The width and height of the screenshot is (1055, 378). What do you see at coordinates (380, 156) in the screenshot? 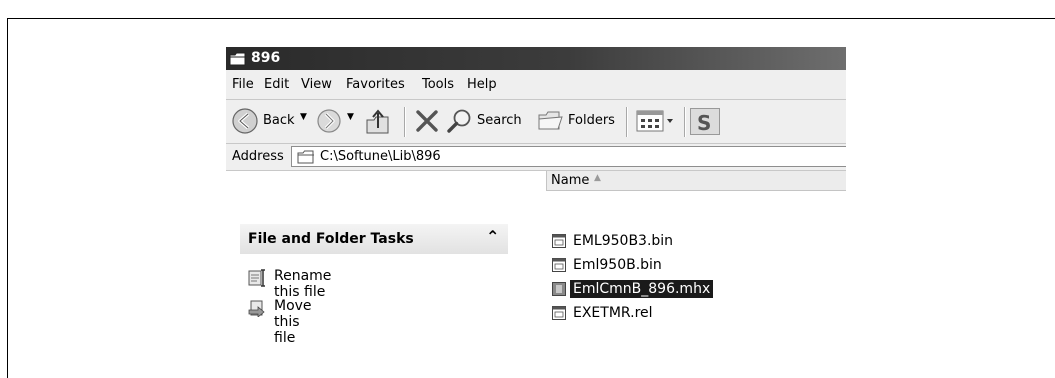
I see `address-value: C:\Softune\Lib\896` at bounding box center [380, 156].